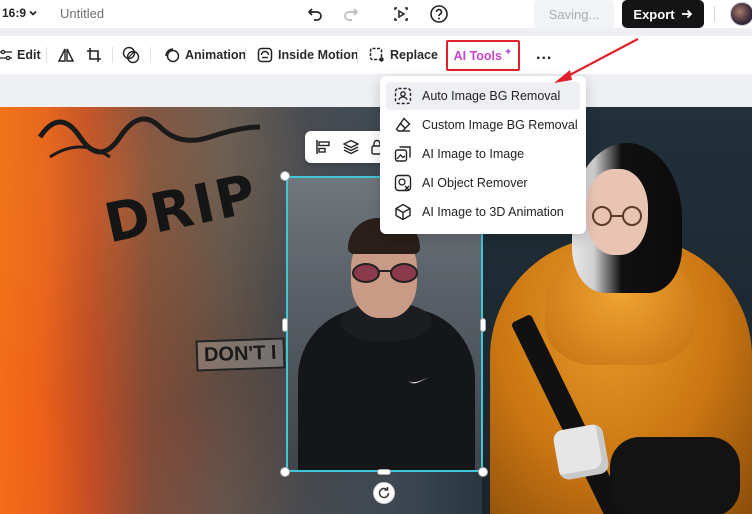 This screenshot has height=514, width=752. Describe the element at coordinates (477, 55) in the screenshot. I see `ai-tools-label: AI Tools` at that location.